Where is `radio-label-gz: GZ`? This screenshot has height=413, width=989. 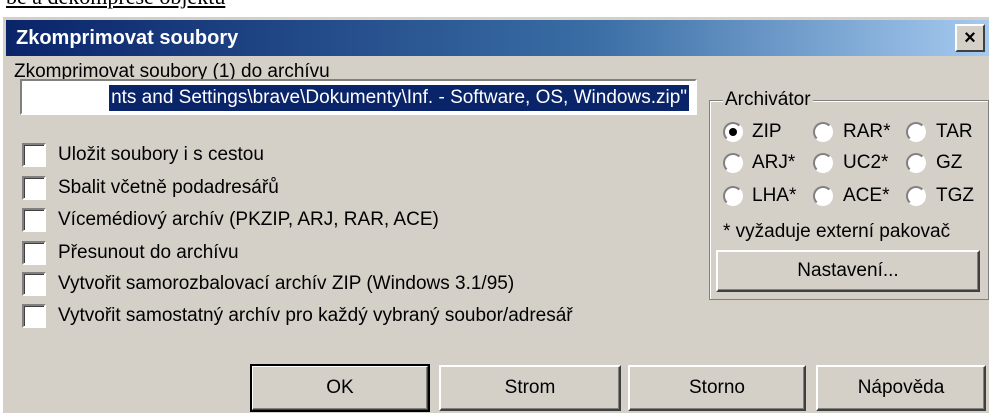 radio-label-gz: GZ is located at coordinates (949, 162).